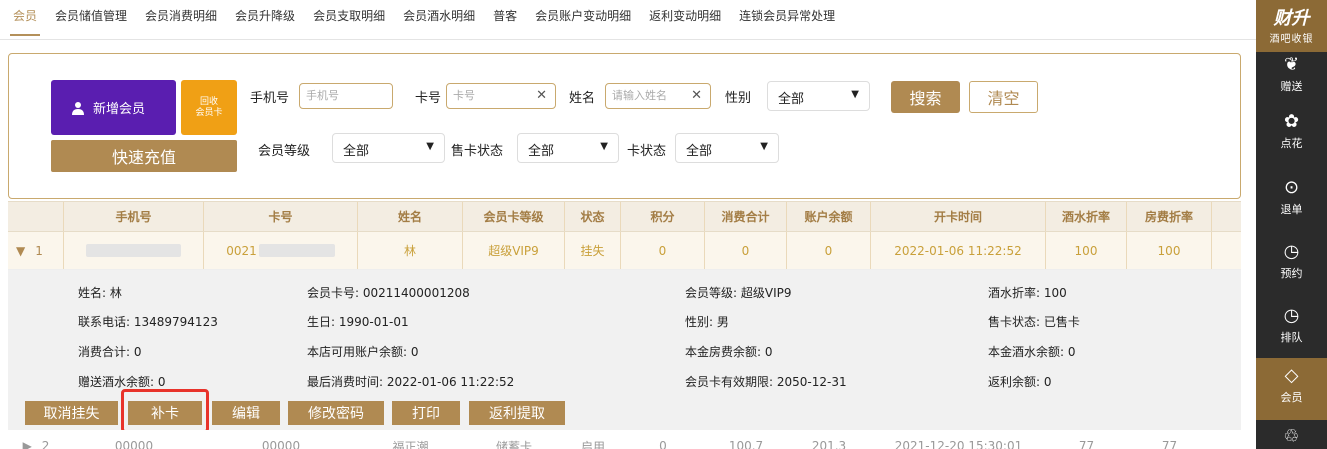  What do you see at coordinates (1291, 86) in the screenshot?
I see `sidebar-item-label: 赠送` at bounding box center [1291, 86].